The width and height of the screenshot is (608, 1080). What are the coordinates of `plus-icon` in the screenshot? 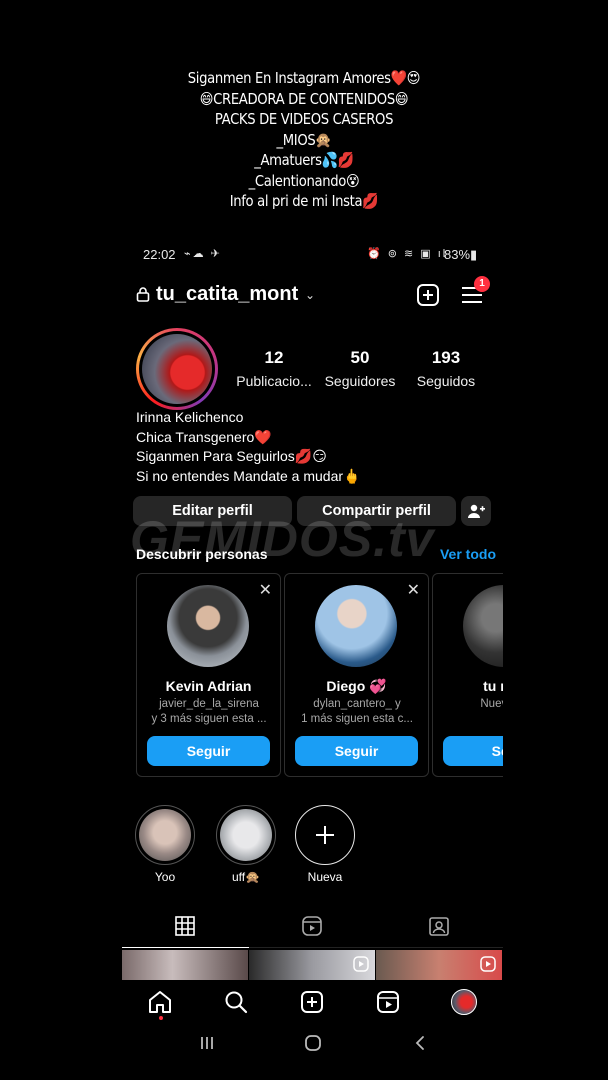 It's located at (325, 835).